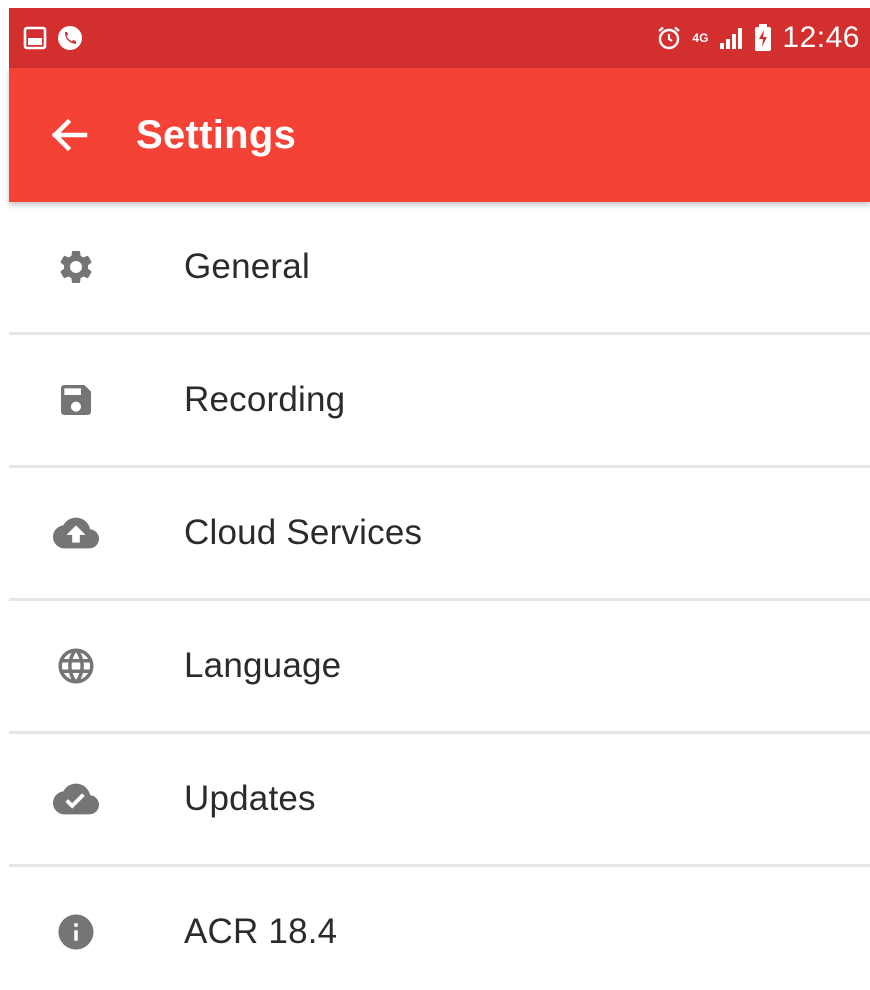  What do you see at coordinates (763, 38) in the screenshot?
I see `battery-charging-icon` at bounding box center [763, 38].